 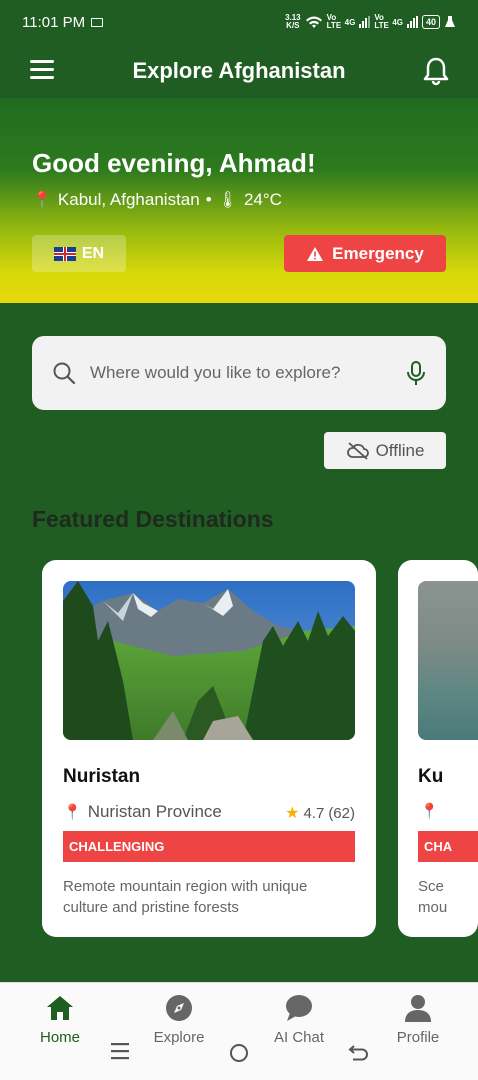 I want to click on description-line-1: Sce, so click(x=431, y=886).